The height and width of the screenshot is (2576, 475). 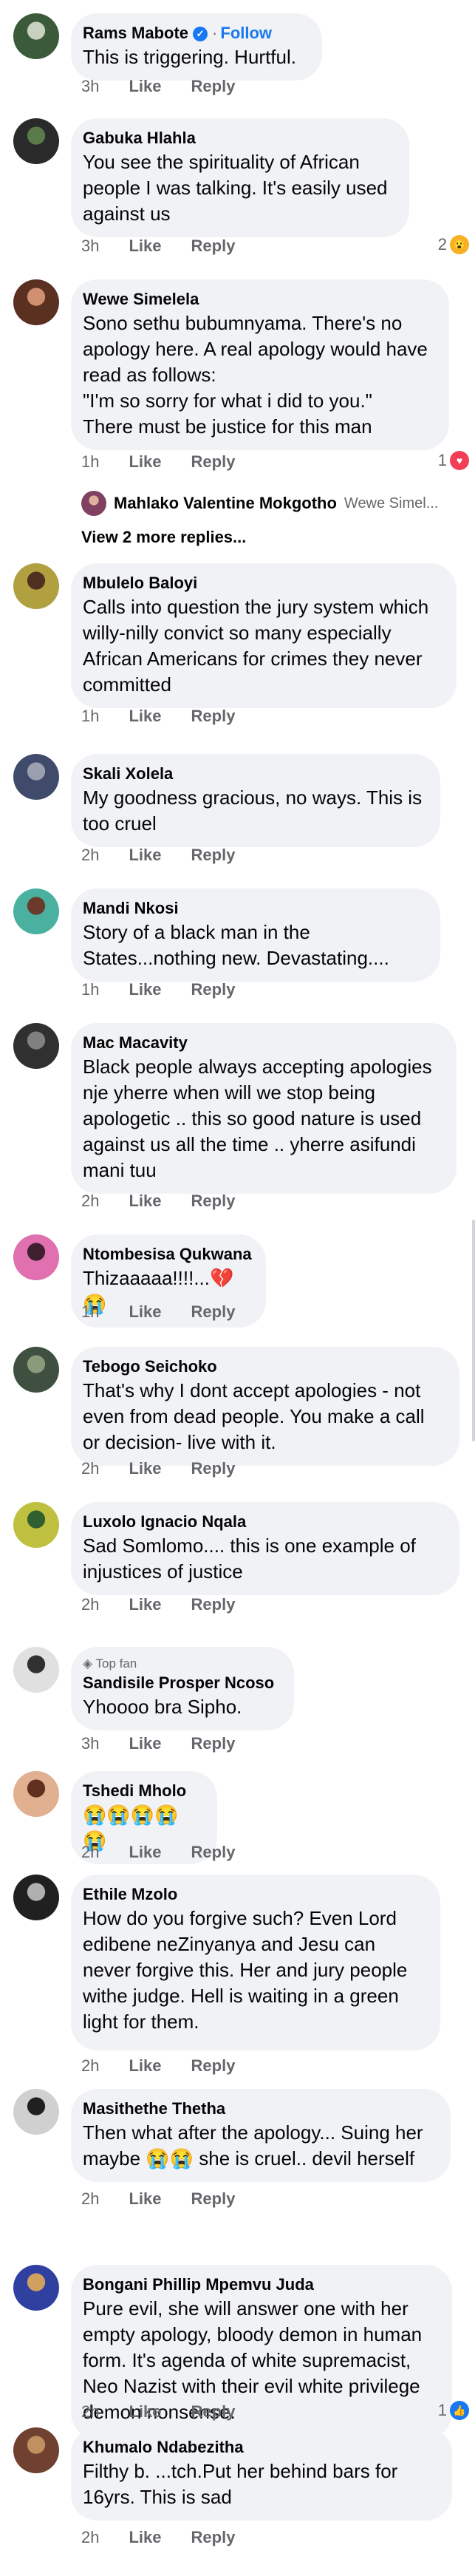 I want to click on commenter-name-text: Luxolo Ignacio Nqala, so click(x=164, y=1521).